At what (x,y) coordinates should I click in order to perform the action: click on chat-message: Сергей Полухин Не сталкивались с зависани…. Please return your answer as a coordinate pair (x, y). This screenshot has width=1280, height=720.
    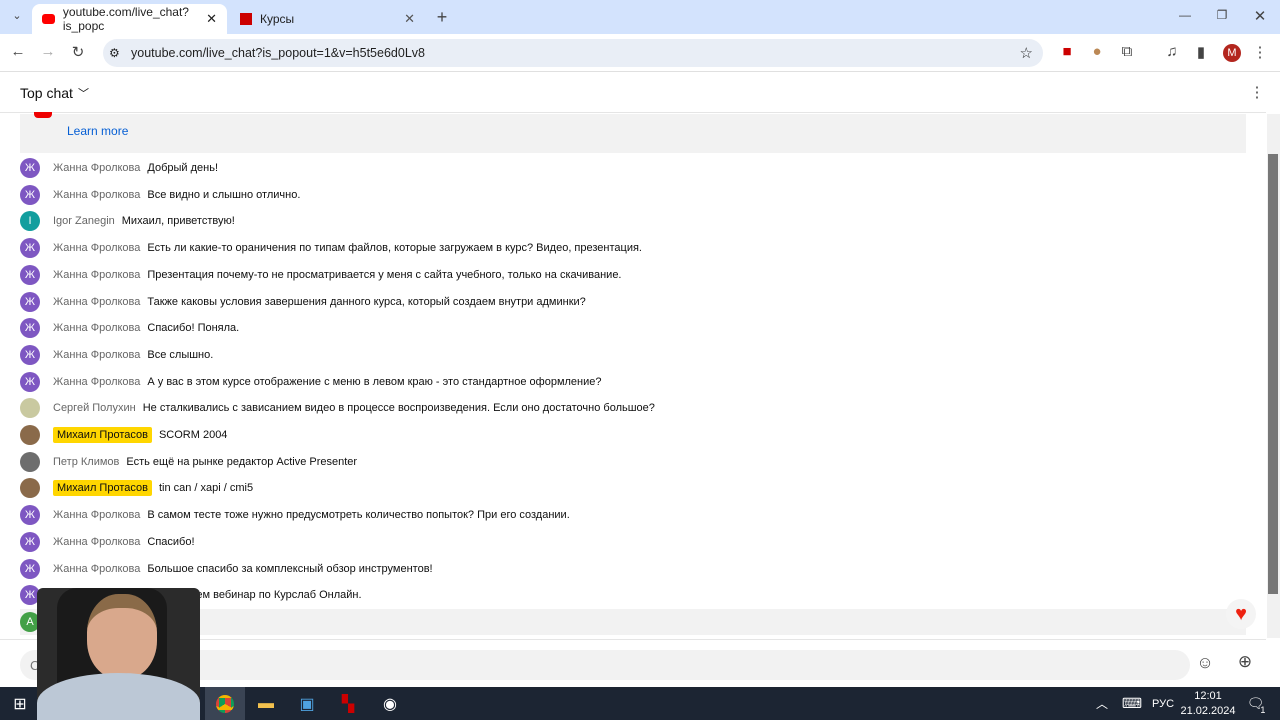
    Looking at the image, I should click on (633, 408).